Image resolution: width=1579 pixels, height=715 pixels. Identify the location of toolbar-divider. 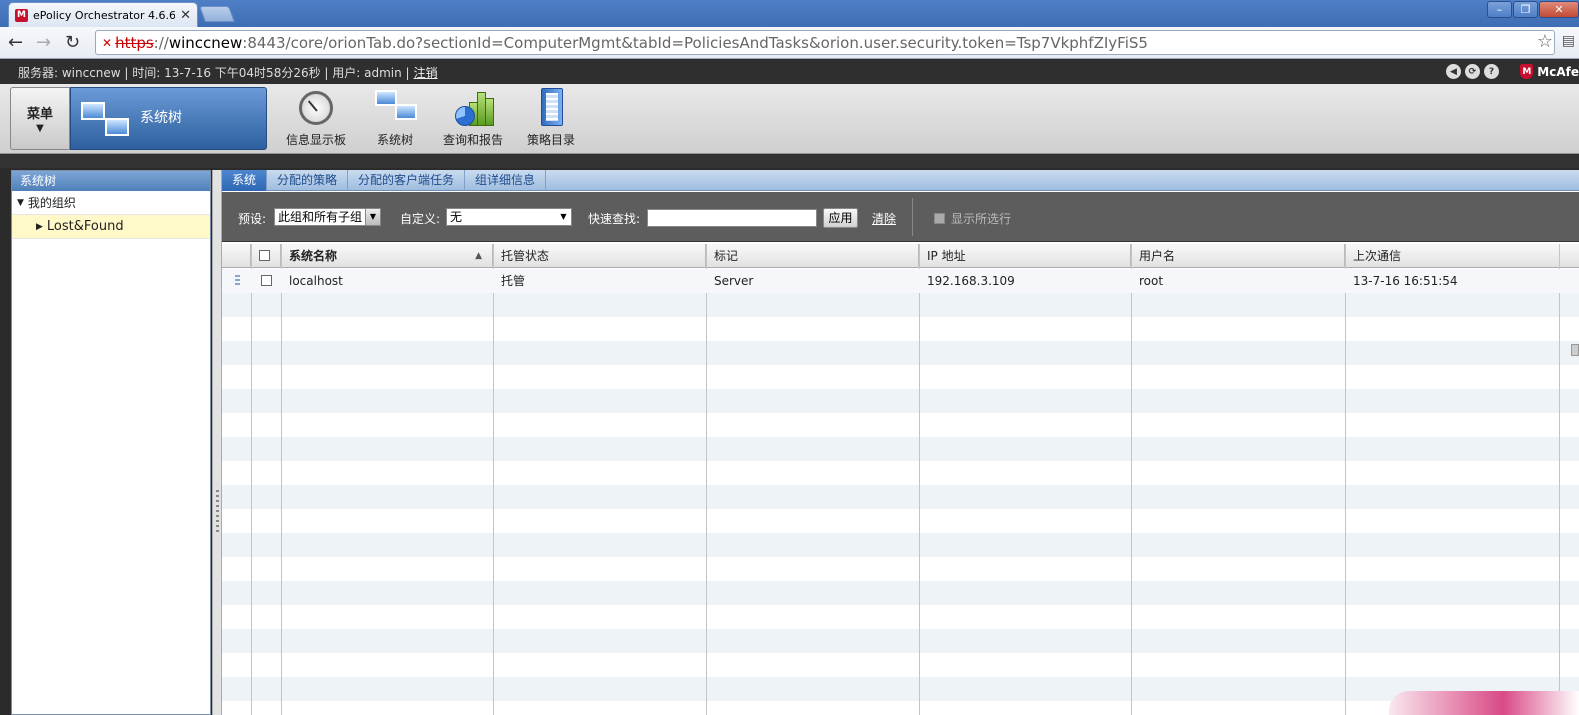
(789, 161).